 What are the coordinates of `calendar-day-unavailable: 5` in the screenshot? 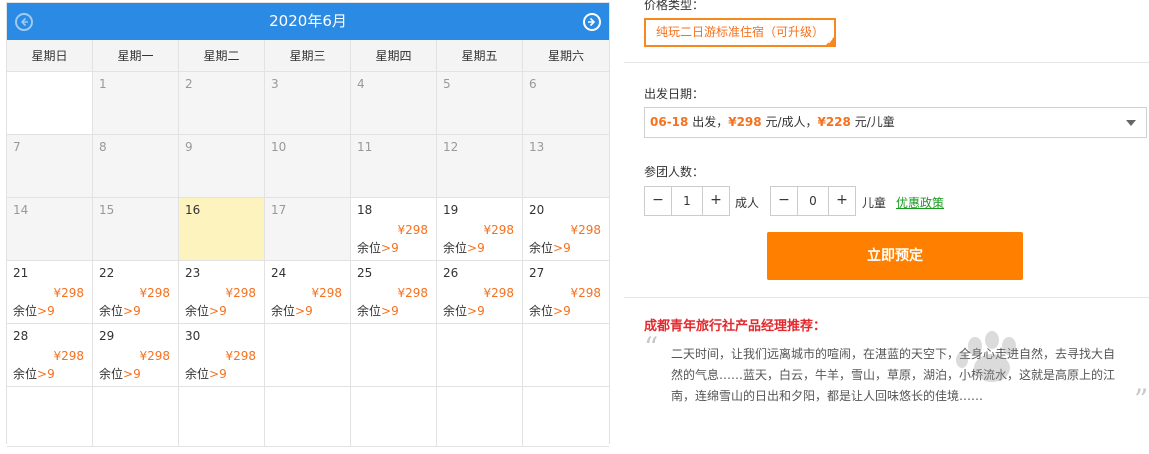 It's located at (480, 103).